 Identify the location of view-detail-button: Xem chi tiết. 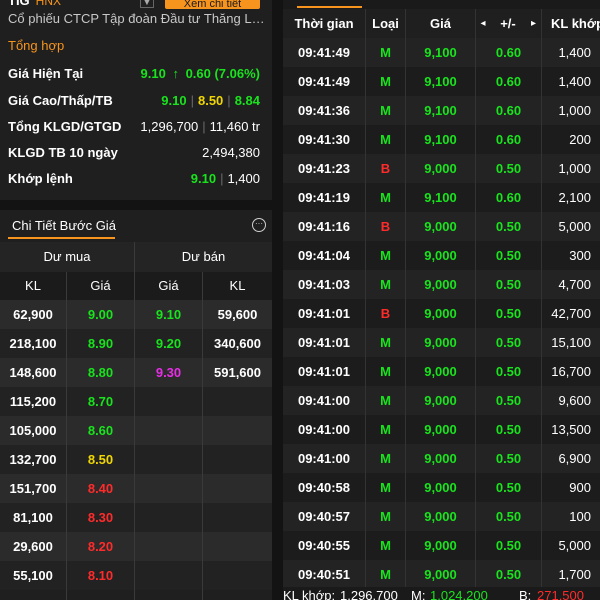
(212, 4).